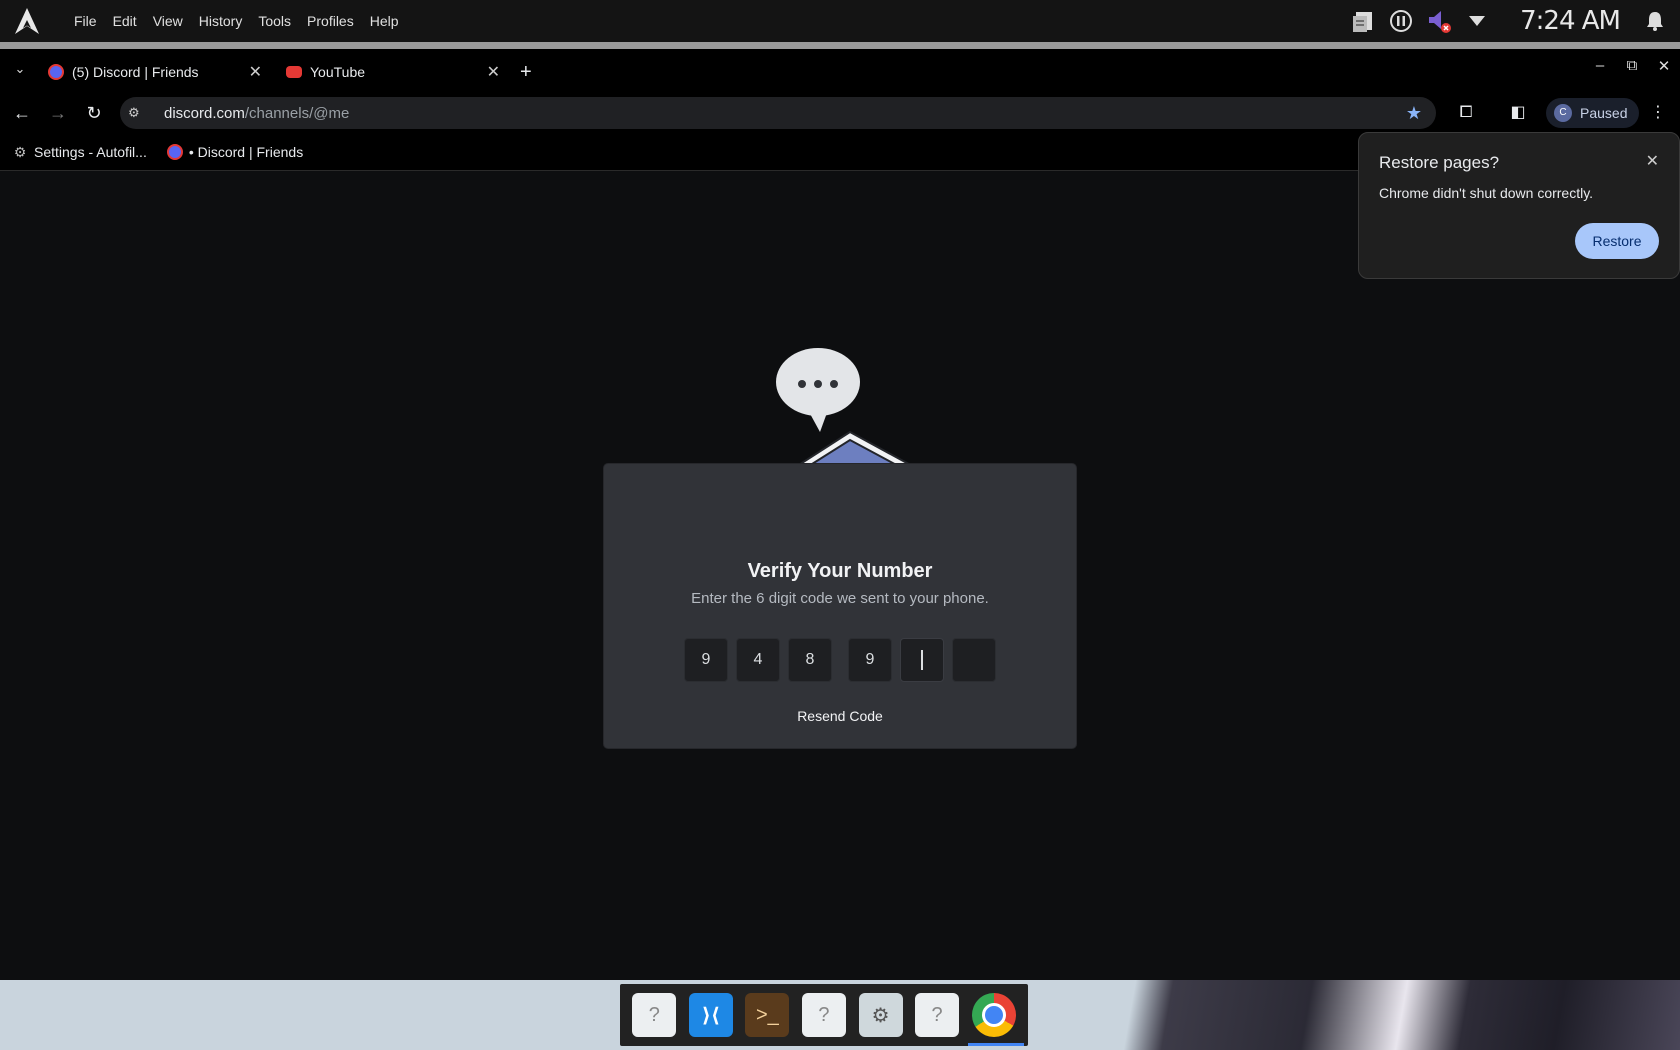 Image resolution: width=1680 pixels, height=1050 pixels. I want to click on desktop-dock-area: ? ⟩⟨ >_ ? ⚙ ?, so click(840, 1015).